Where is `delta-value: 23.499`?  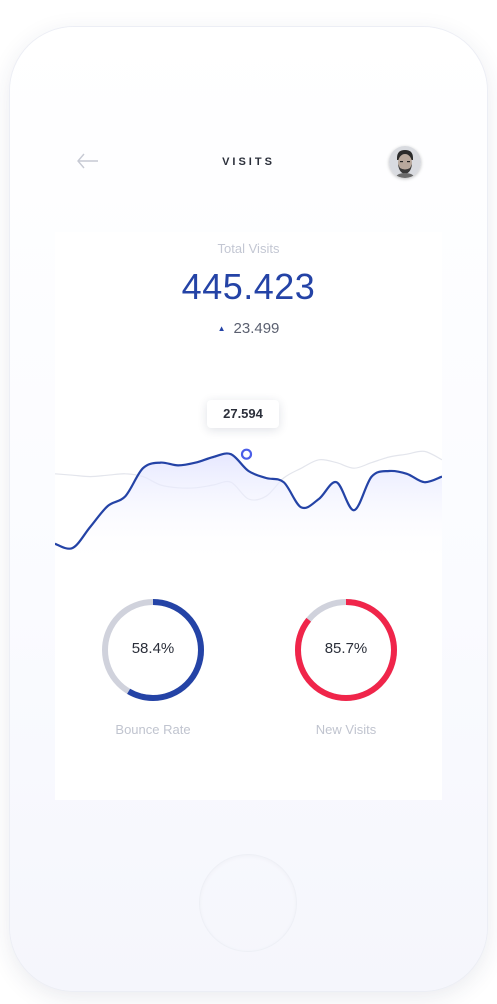
delta-value: 23.499 is located at coordinates (256, 328).